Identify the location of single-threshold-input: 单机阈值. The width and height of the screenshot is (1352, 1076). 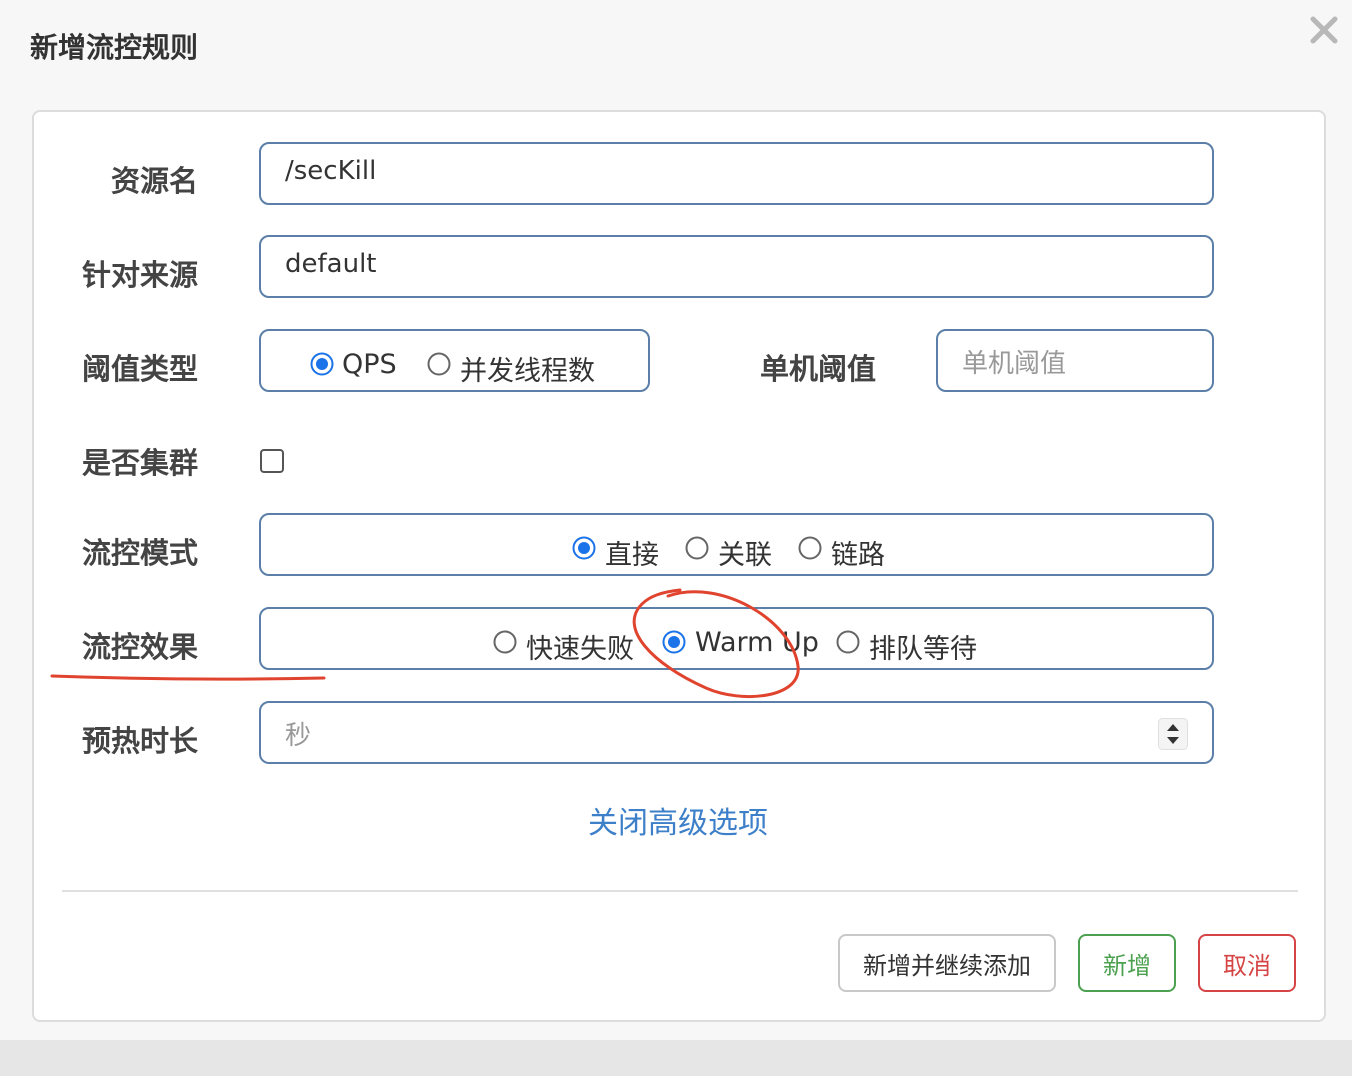
(1075, 360).